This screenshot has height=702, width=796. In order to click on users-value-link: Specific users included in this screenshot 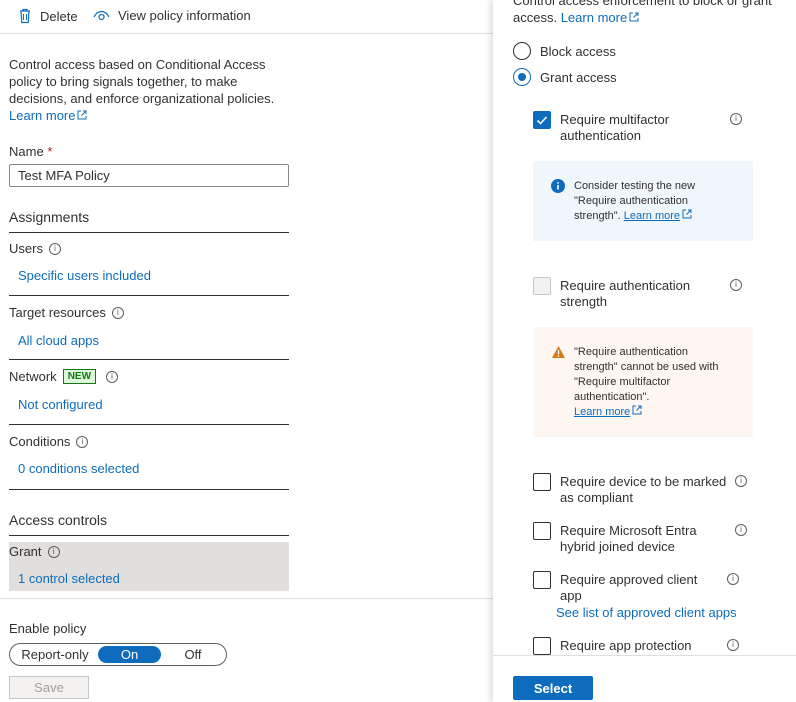, I will do `click(84, 275)`.